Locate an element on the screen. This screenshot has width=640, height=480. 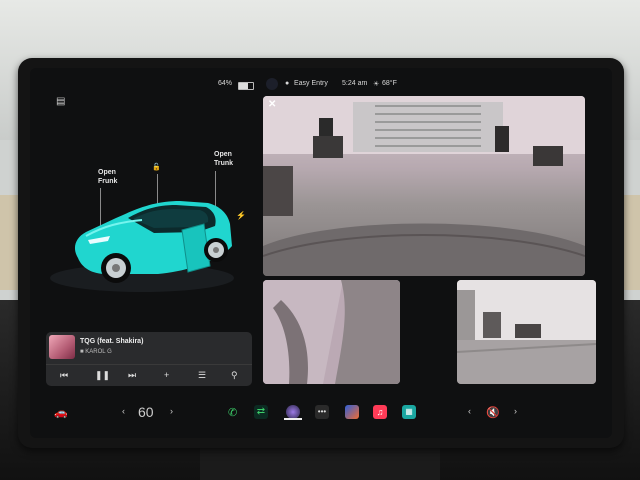
shuffle-app-icon: ⇄ is located at coordinates (261, 412).